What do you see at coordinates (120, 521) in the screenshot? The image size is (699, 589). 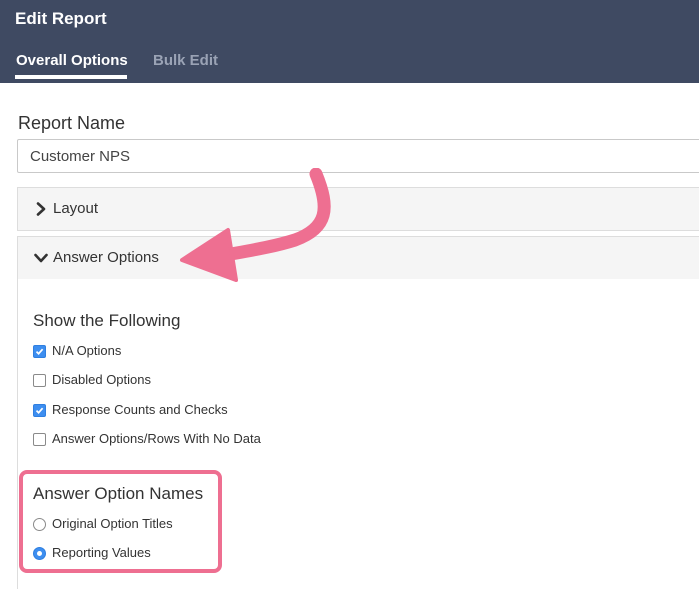 I see `annotation-highlight-box` at bounding box center [120, 521].